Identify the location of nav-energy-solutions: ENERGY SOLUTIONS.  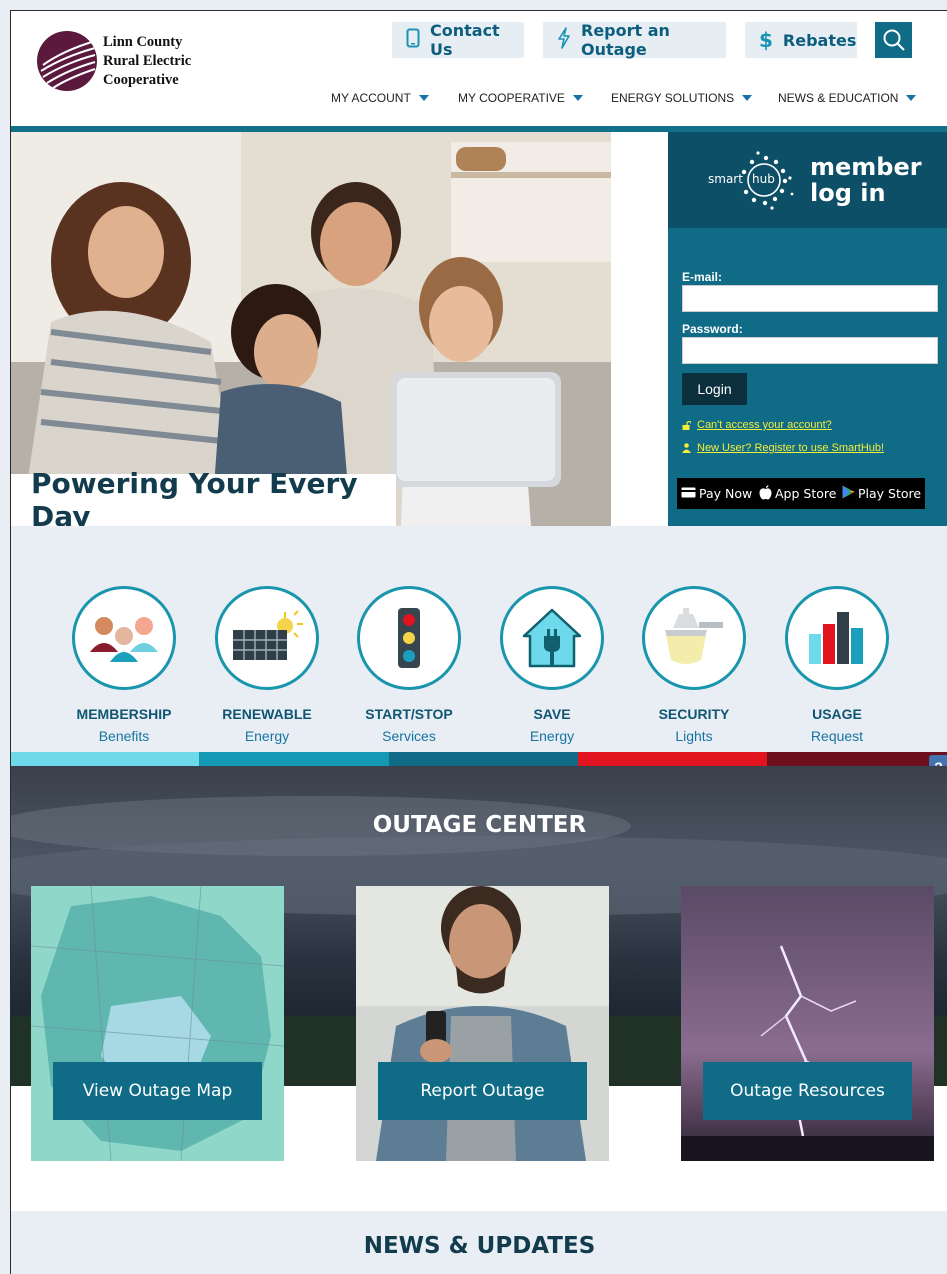
(682, 98).